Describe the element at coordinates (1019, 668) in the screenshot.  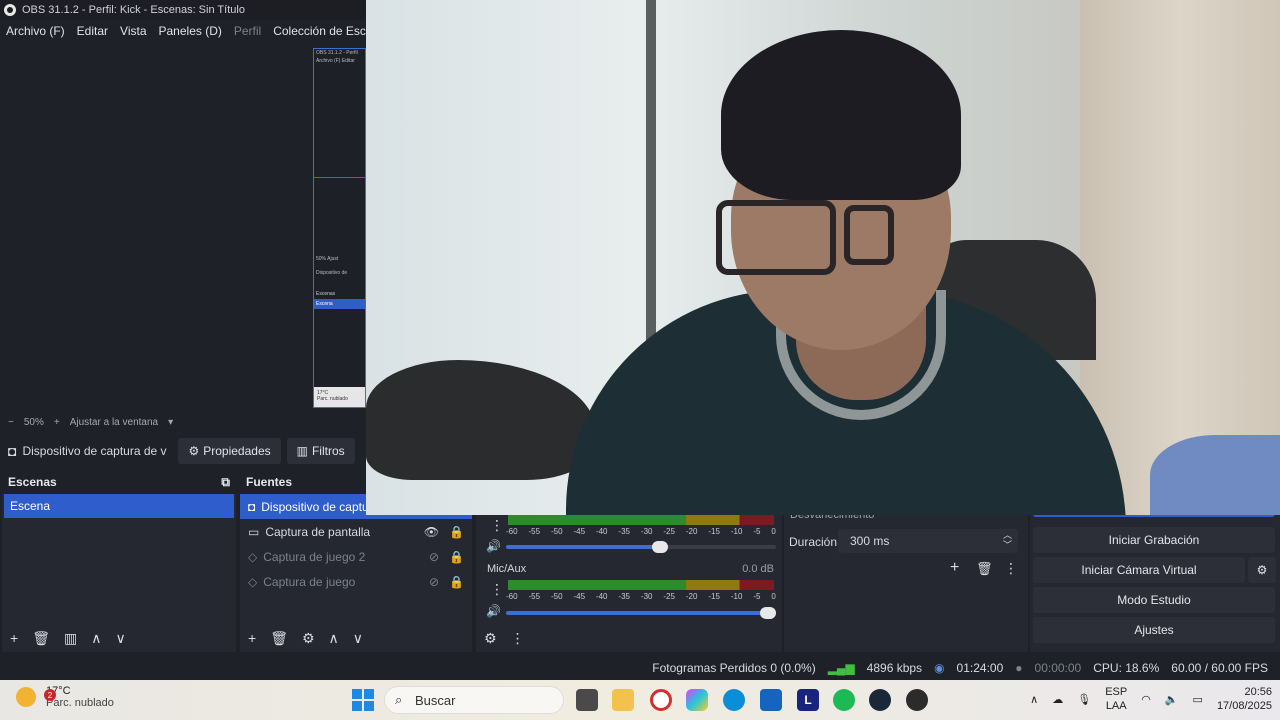
I see `record-icon: ●` at that location.